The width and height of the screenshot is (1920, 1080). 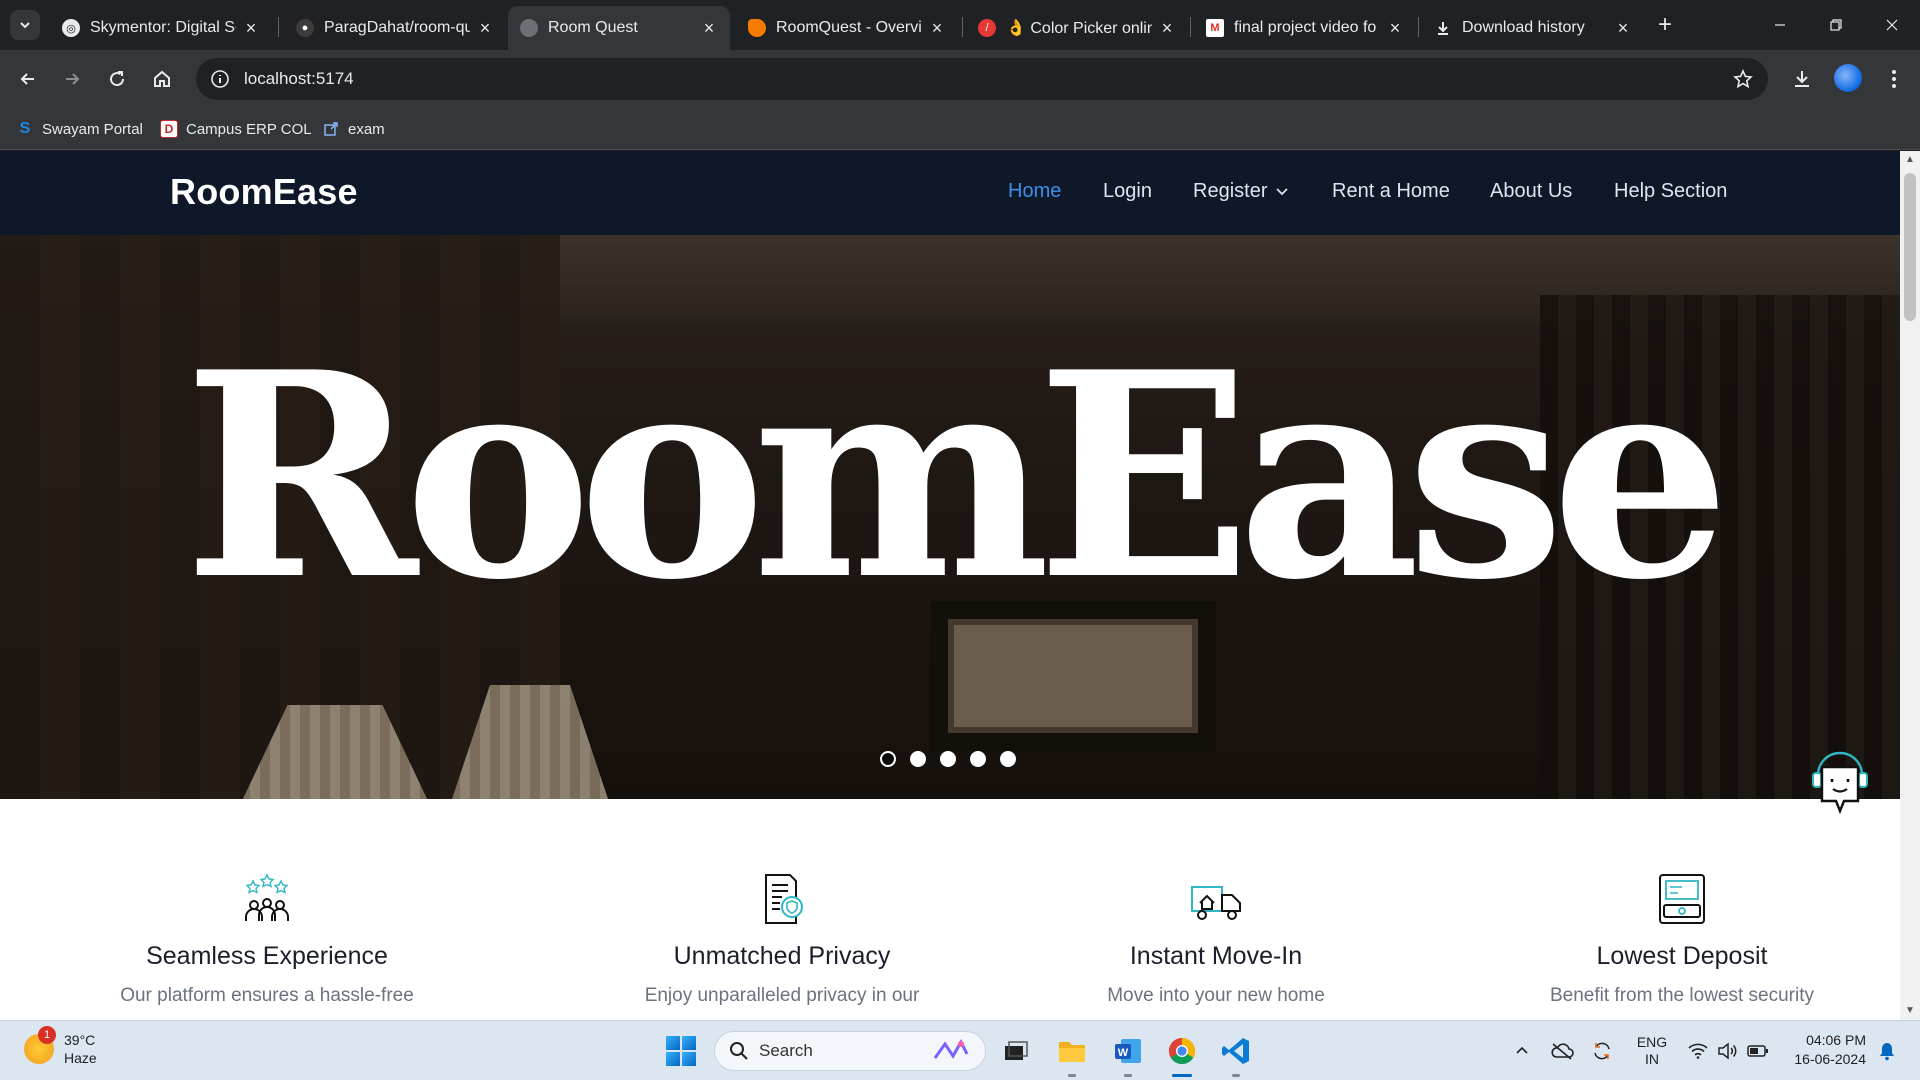 What do you see at coordinates (236, 129) in the screenshot?
I see `bookmark-campus-erp: D Campus ERP COL` at bounding box center [236, 129].